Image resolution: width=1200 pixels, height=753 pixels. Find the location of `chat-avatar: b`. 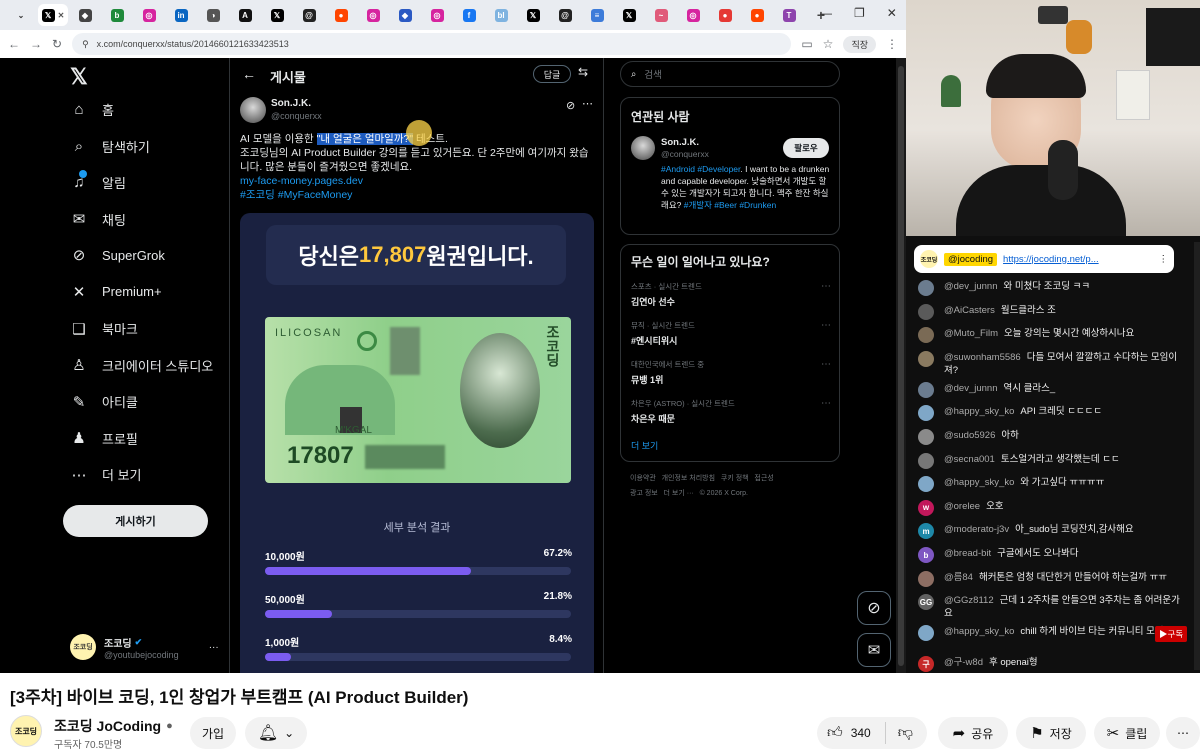

chat-avatar: b is located at coordinates (926, 555).